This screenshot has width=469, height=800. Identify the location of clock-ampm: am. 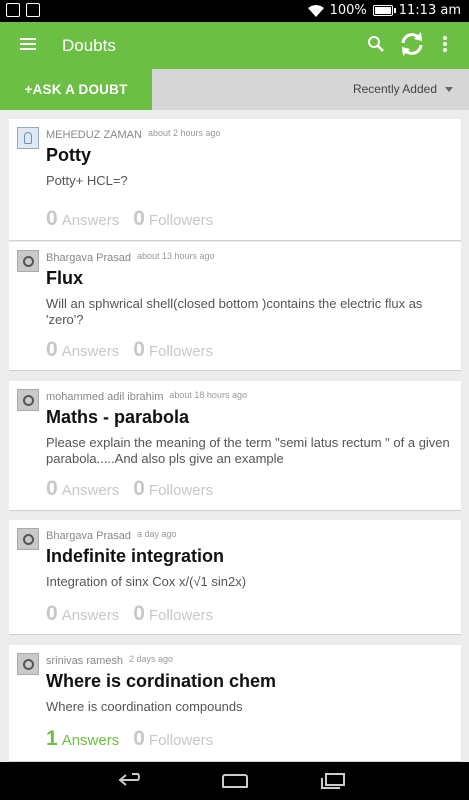
(450, 10).